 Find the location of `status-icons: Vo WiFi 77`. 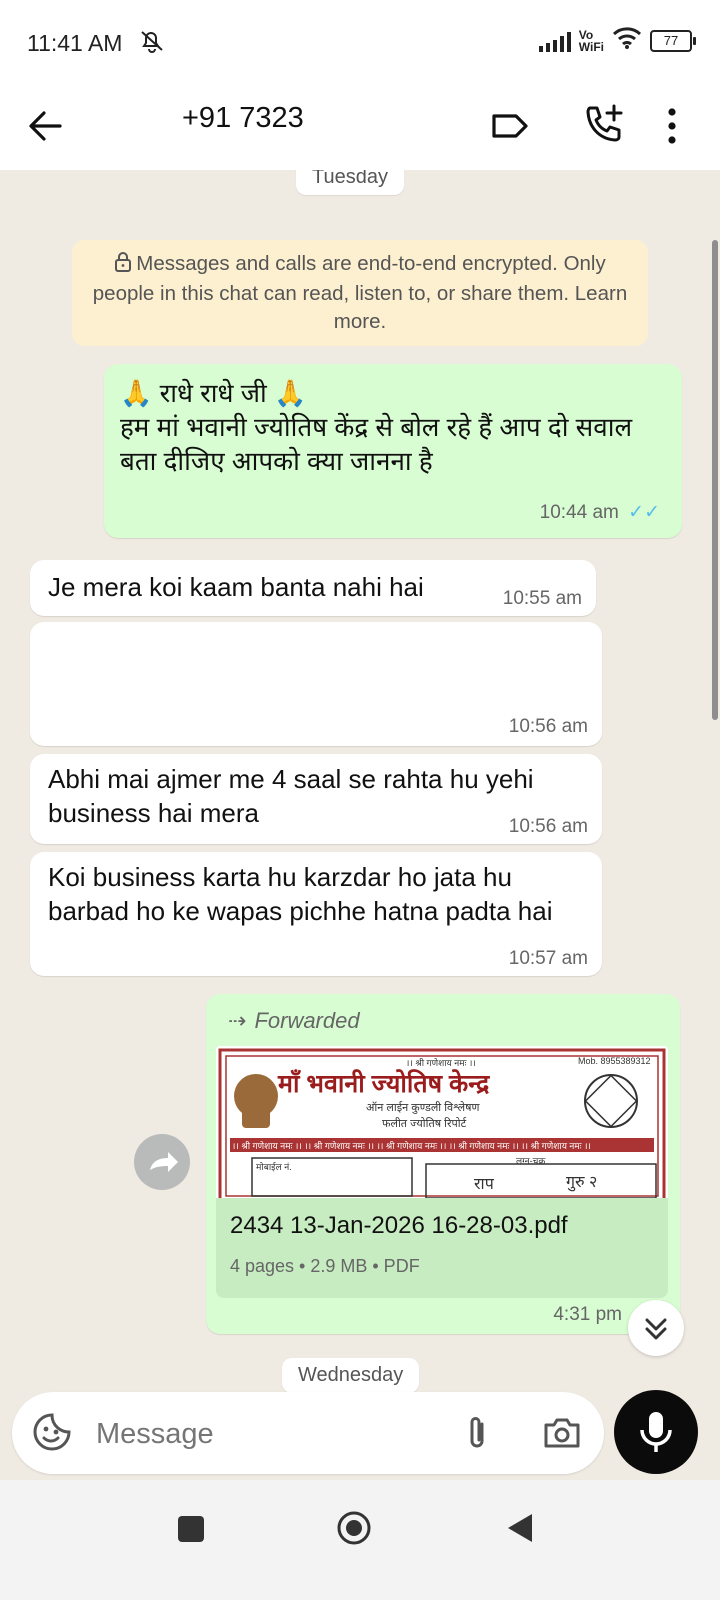

status-icons: Vo WiFi 77 is located at coordinates (617, 40).